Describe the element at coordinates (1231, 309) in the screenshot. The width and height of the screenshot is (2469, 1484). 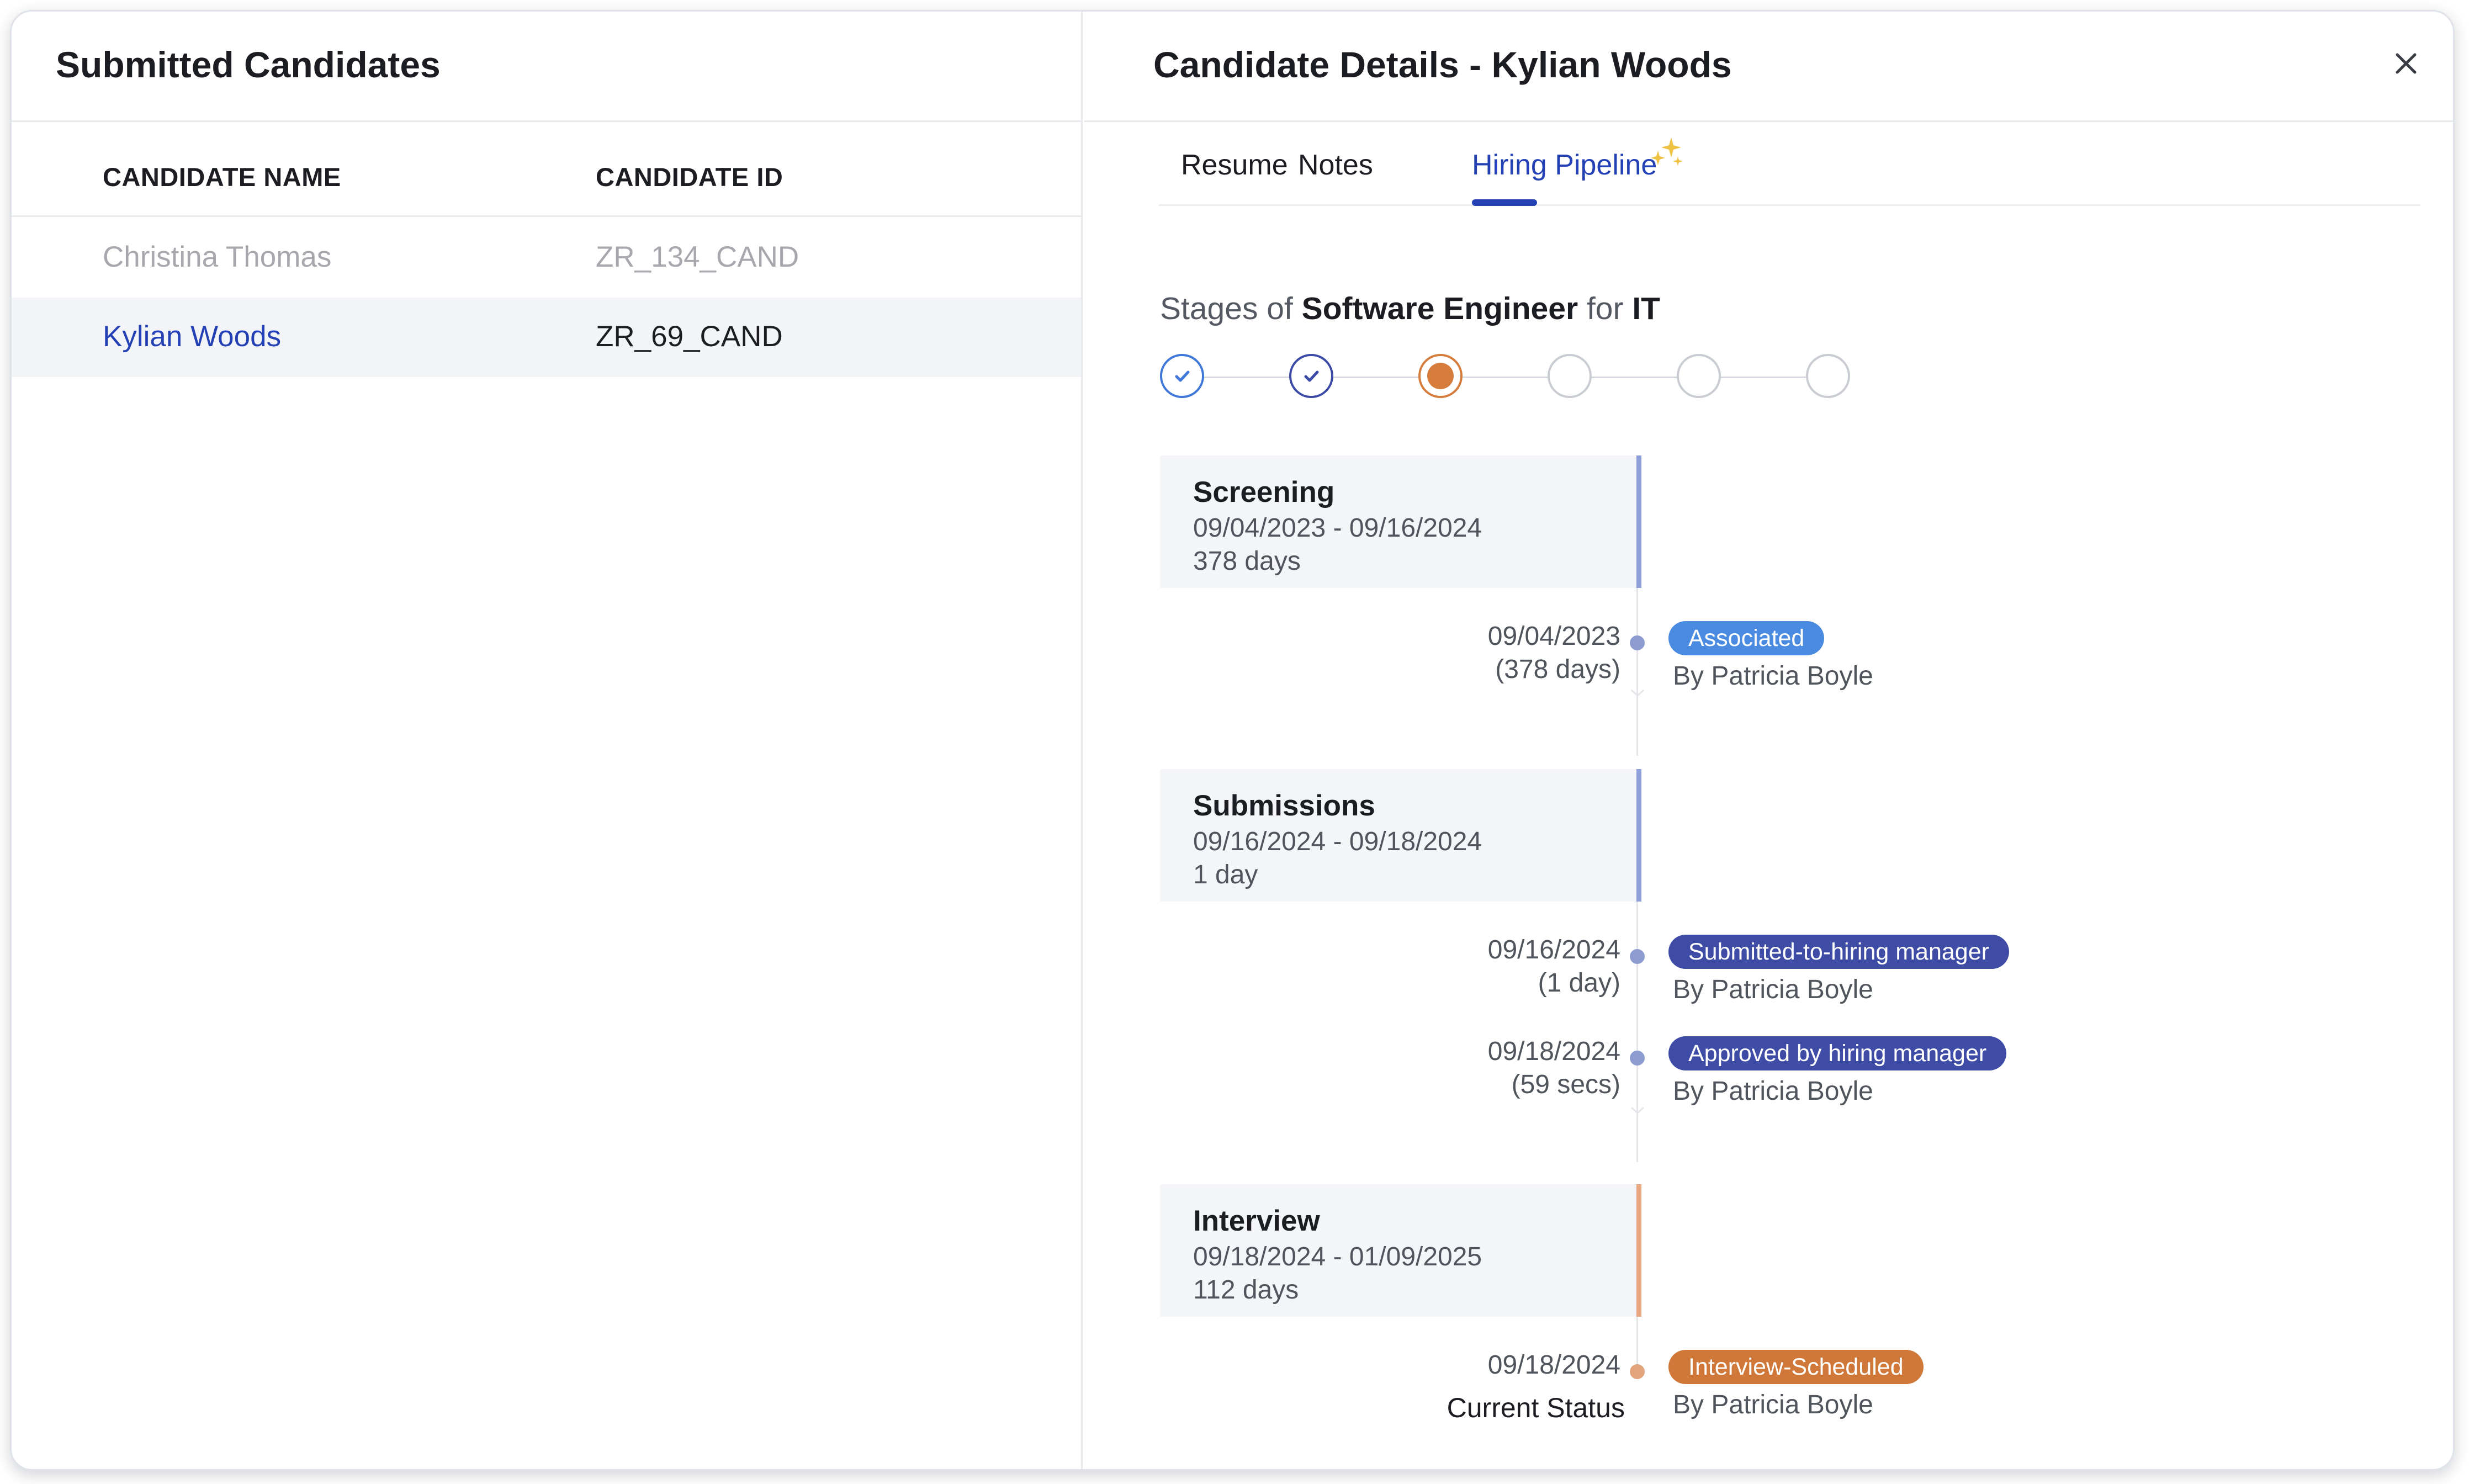
I see `stages-prefix: Stages of` at that location.